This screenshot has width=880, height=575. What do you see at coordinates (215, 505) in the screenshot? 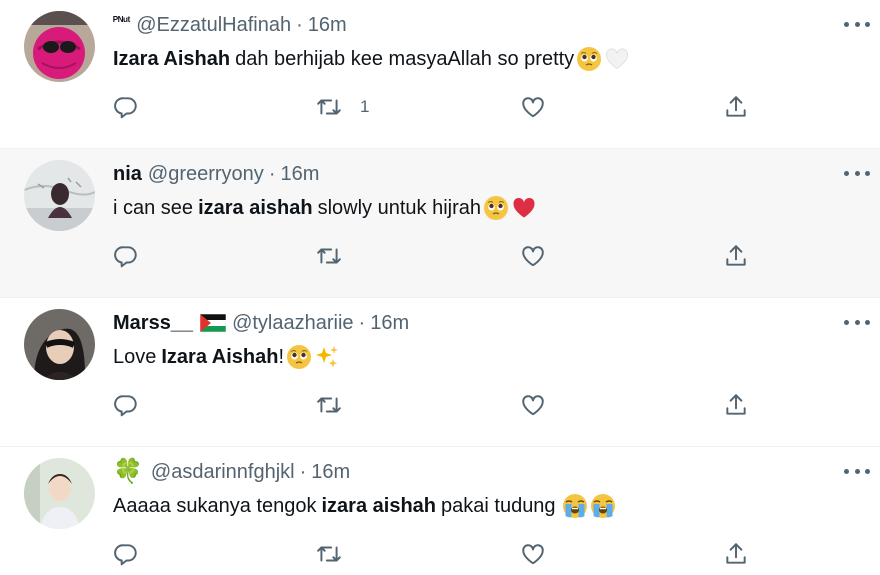
I see `tweet-text-pre: Aaaaa sukanya tengok` at bounding box center [215, 505].